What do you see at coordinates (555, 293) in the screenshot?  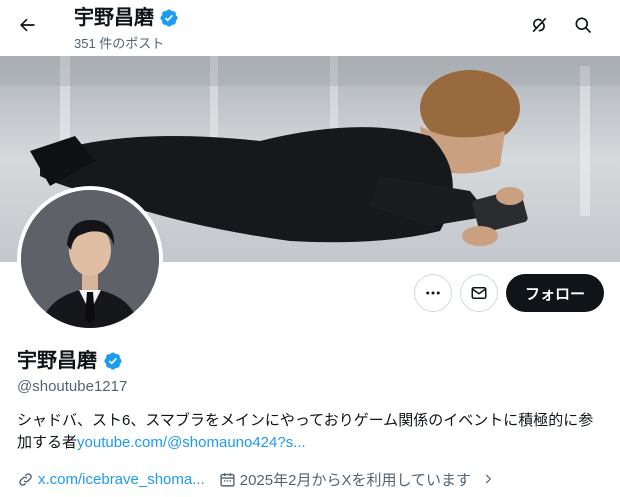 I see `follow-button: フォロー` at bounding box center [555, 293].